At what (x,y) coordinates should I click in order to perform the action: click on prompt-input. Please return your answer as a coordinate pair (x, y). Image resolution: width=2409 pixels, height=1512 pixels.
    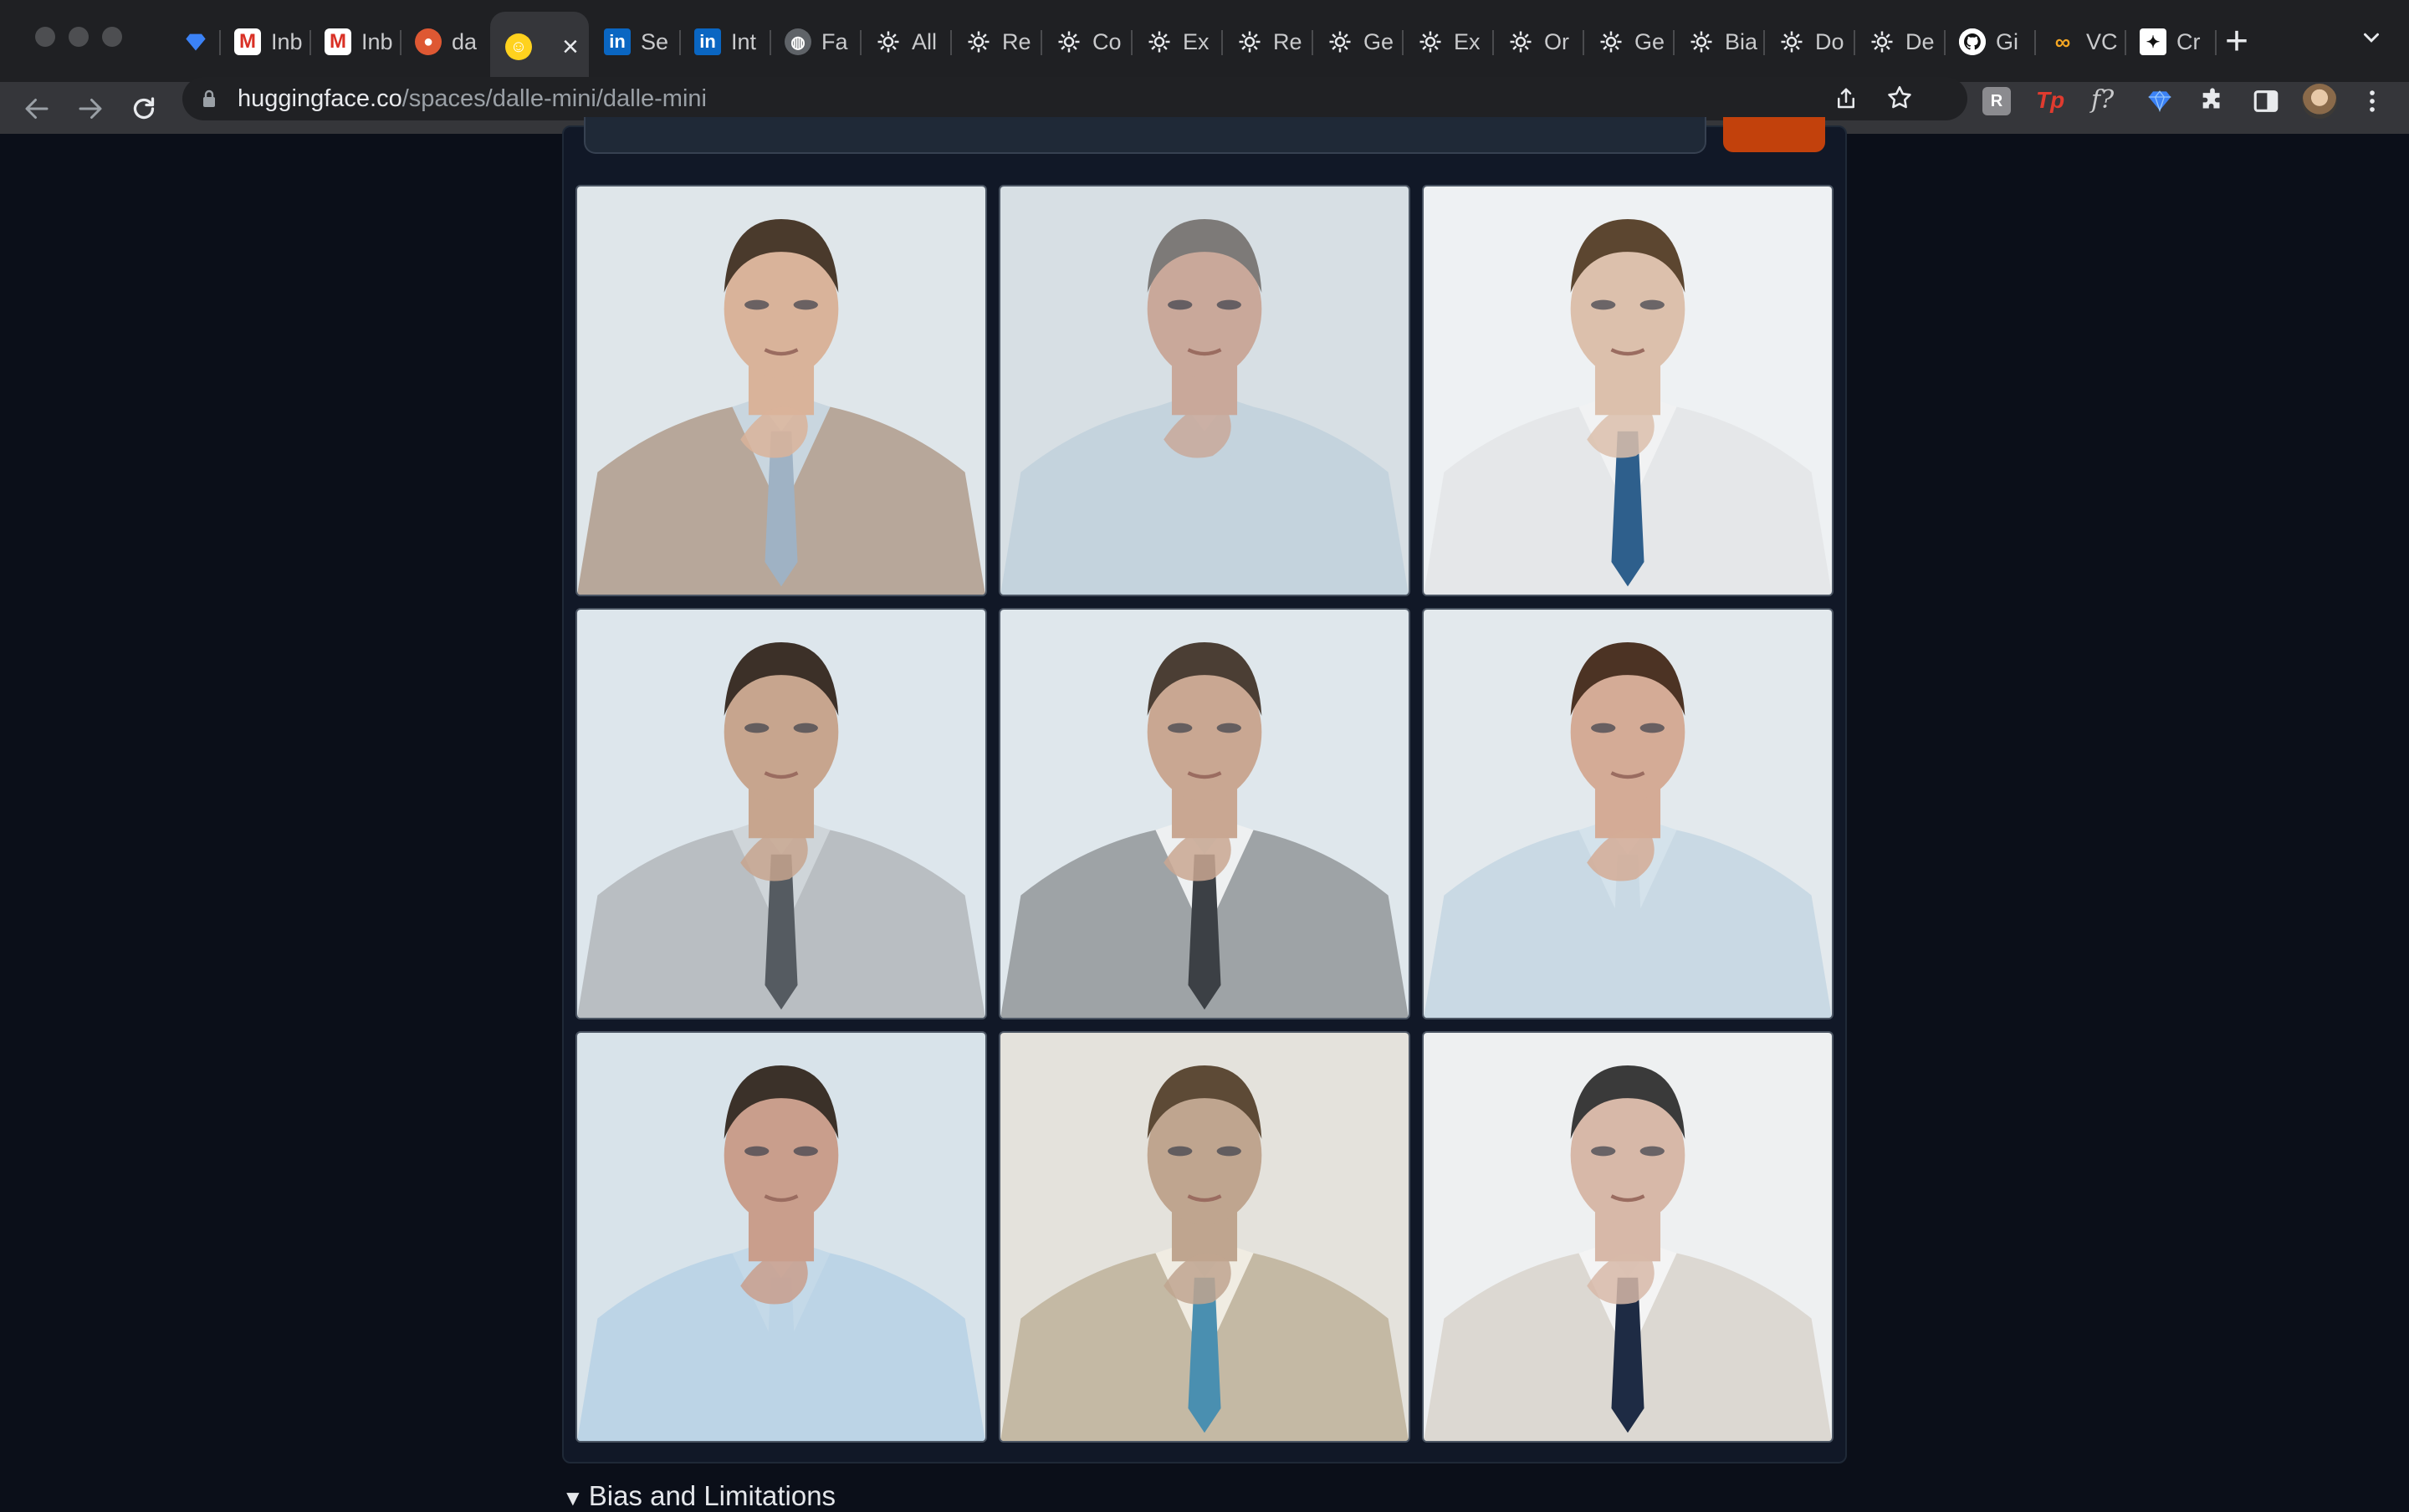
    Looking at the image, I should click on (1145, 135).